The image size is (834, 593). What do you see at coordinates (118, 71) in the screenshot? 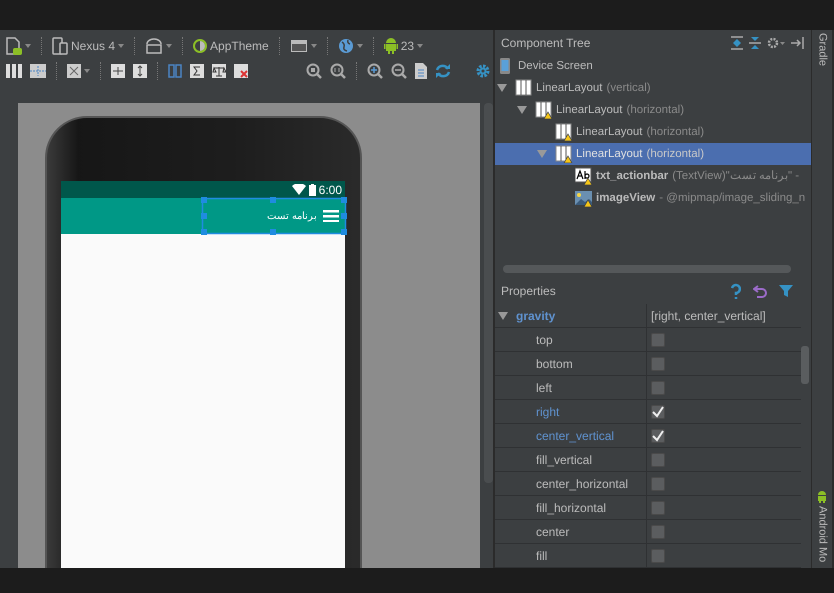
I see `distribute-horizontal-icon` at bounding box center [118, 71].